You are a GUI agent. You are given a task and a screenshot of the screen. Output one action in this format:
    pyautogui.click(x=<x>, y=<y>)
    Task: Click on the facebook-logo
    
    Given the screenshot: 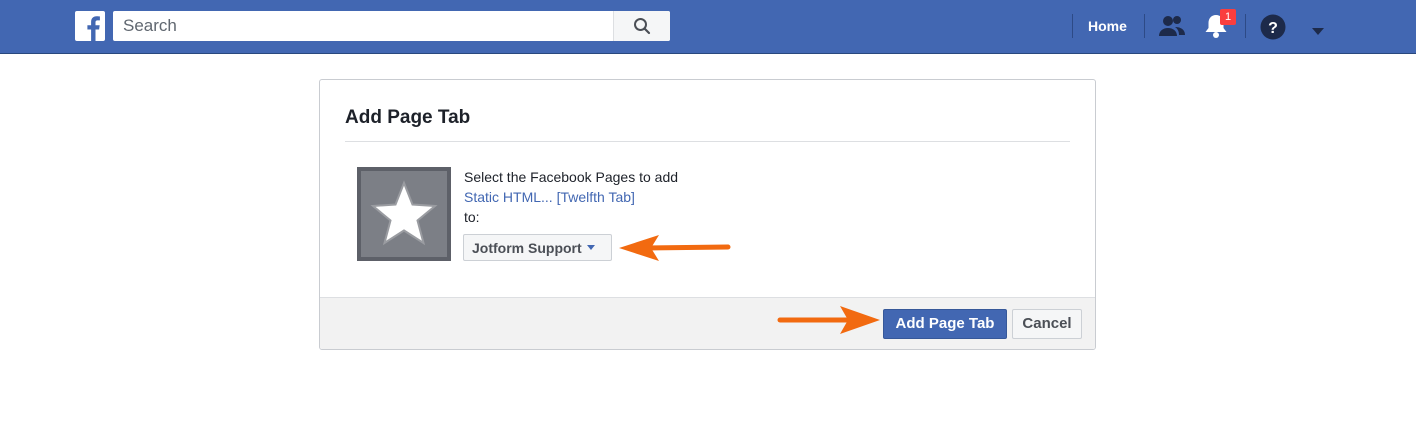 What is the action you would take?
    pyautogui.click(x=90, y=26)
    